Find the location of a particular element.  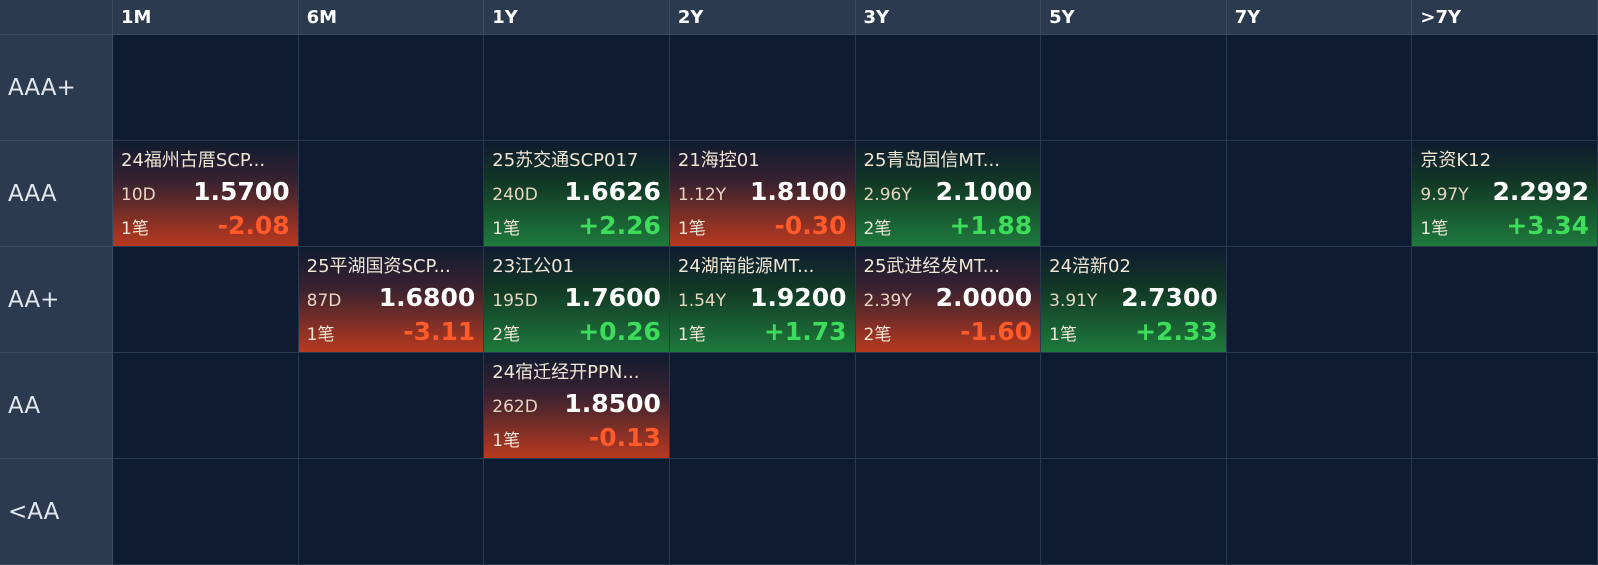

bond-card: 25青岛国信MT... 2.96Y 2.1000 2笔 +1.88 is located at coordinates (948, 193).